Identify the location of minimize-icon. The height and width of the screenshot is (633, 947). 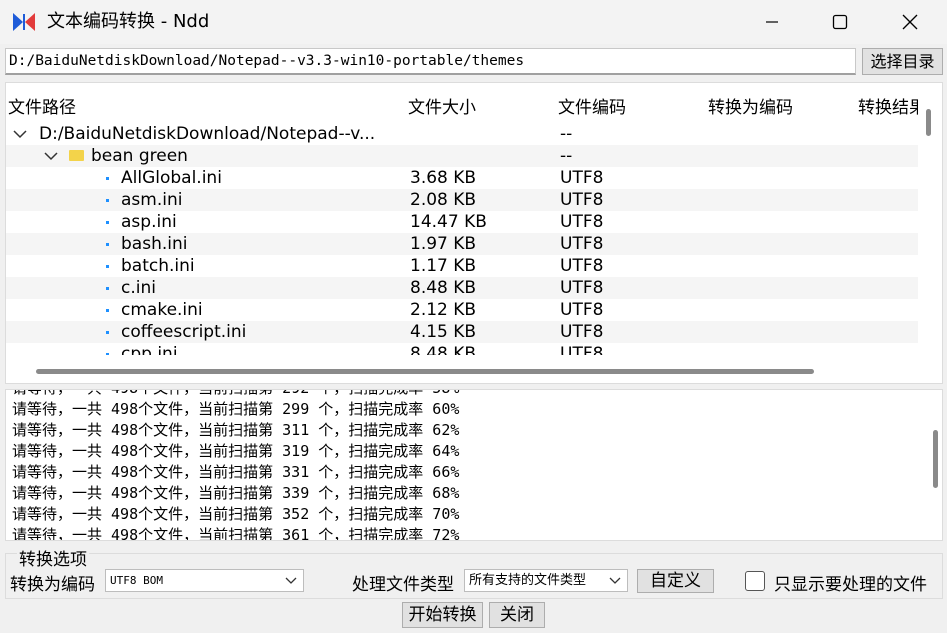
(772, 22).